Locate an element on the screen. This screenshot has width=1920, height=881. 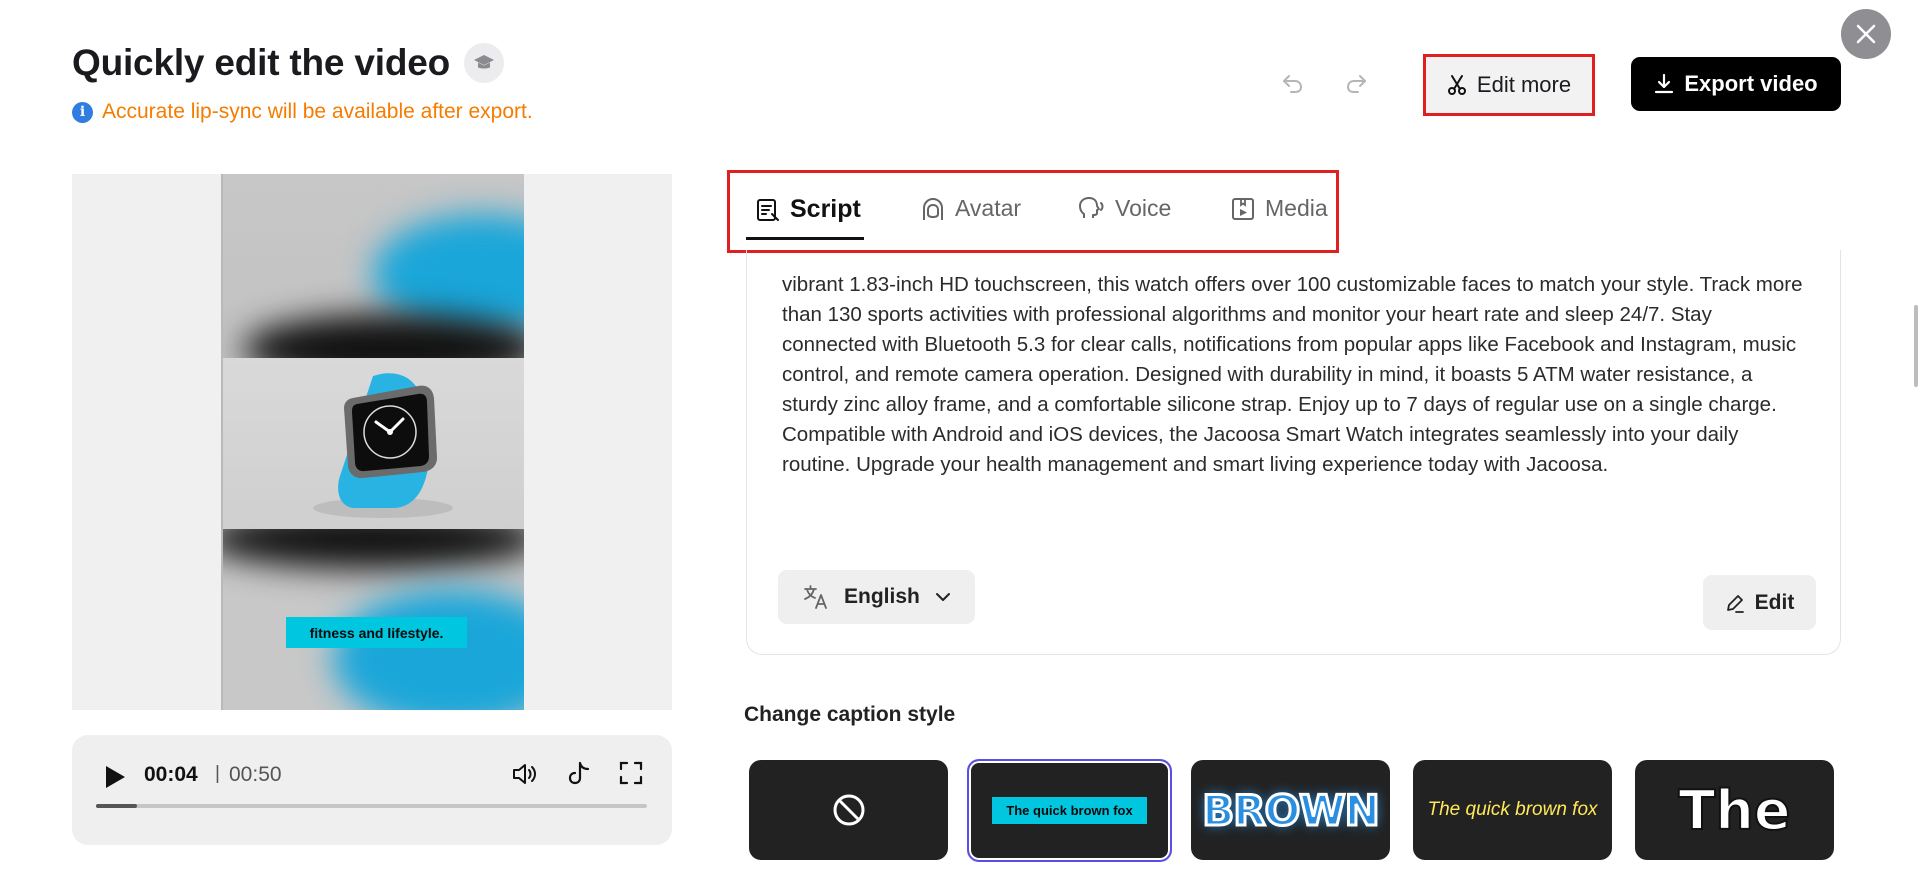
play-icon is located at coordinates (115, 777).